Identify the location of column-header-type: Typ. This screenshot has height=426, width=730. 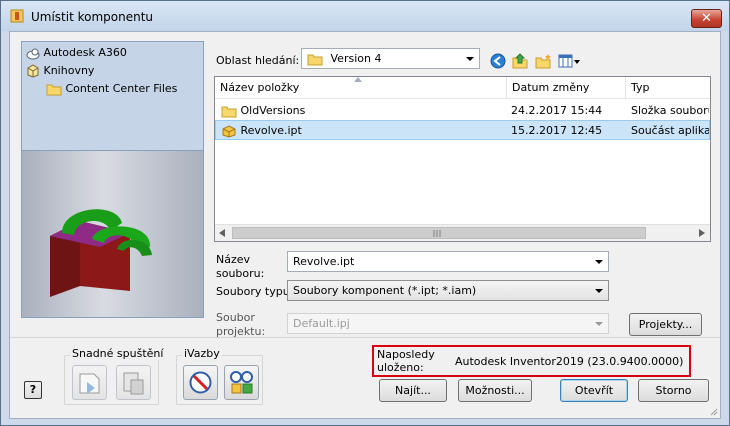
(668, 88).